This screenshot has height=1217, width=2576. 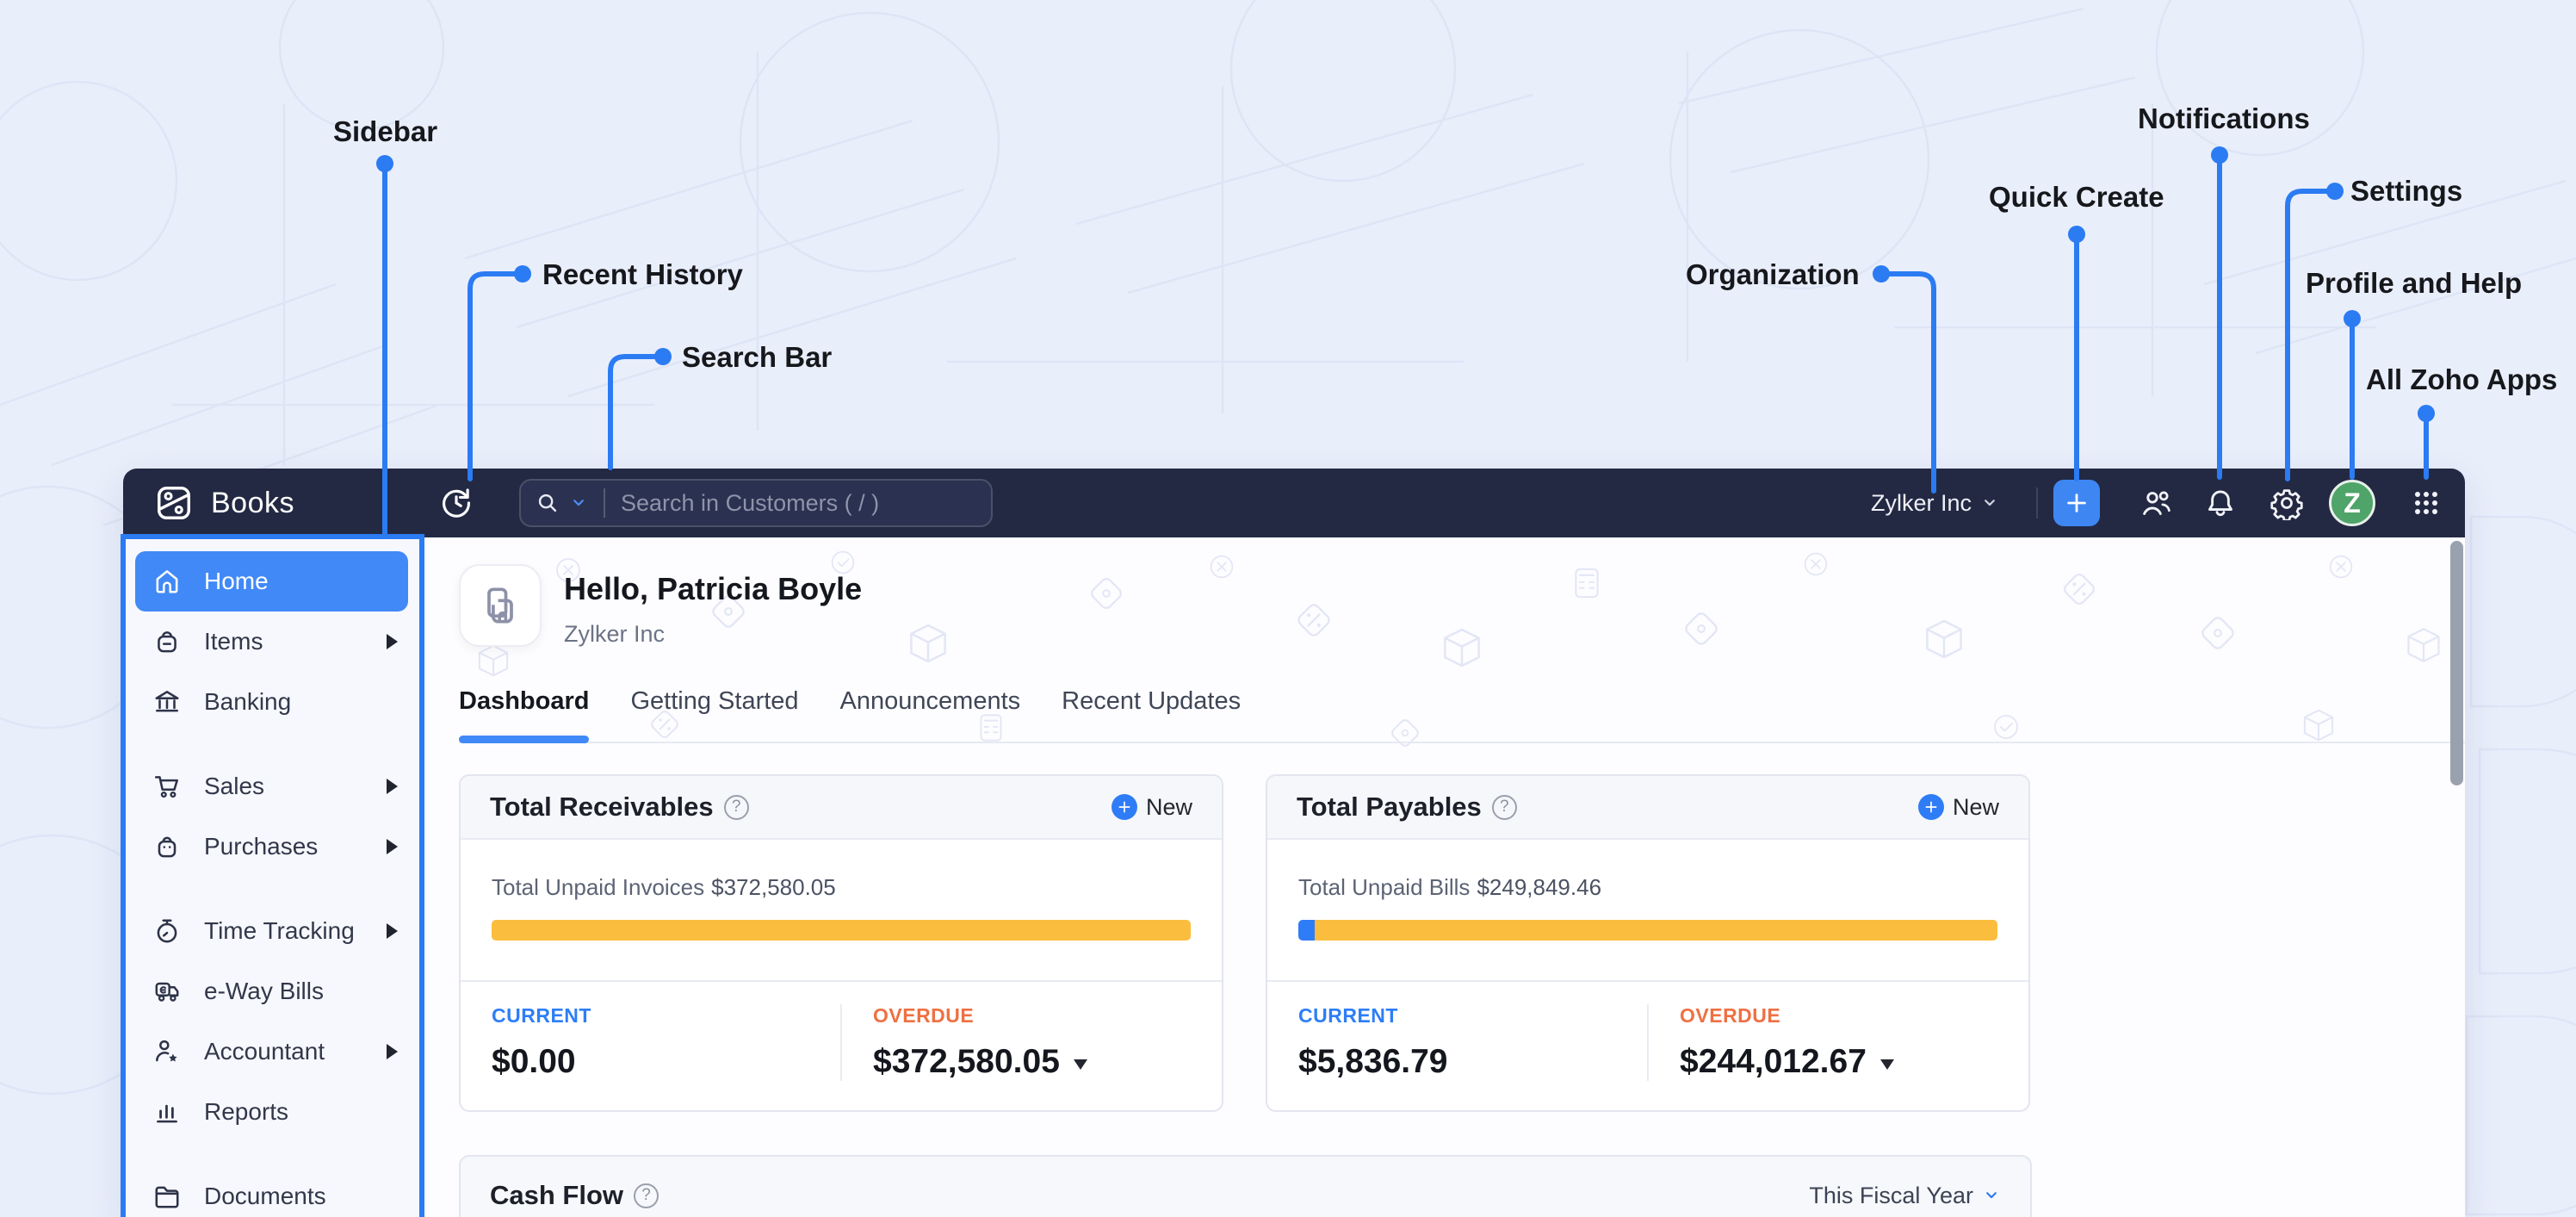 What do you see at coordinates (167, 846) in the screenshot?
I see `bag-icon` at bounding box center [167, 846].